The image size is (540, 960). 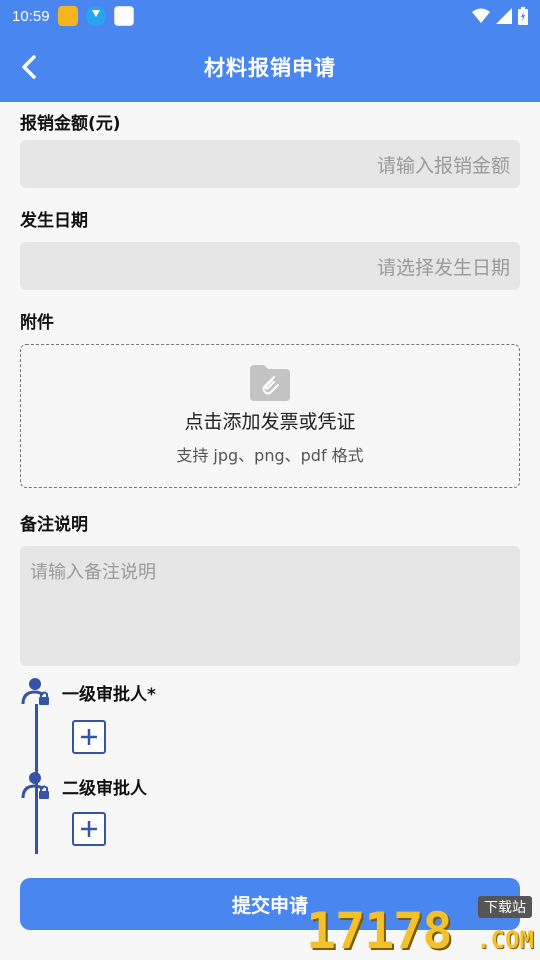 What do you see at coordinates (505, 907) in the screenshot?
I see `watermark-download-label: 下载站` at bounding box center [505, 907].